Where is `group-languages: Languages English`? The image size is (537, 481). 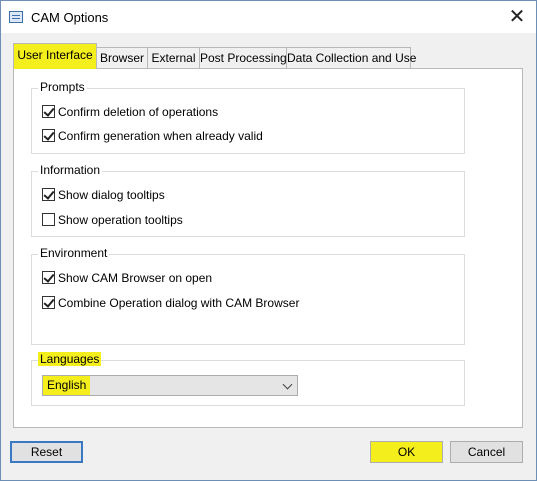 group-languages: Languages English is located at coordinates (248, 379).